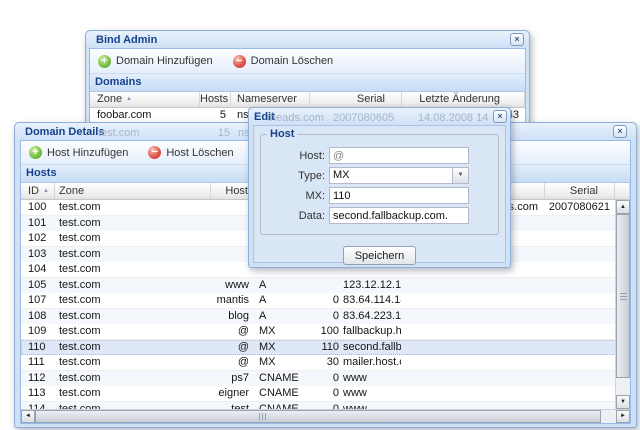  What do you see at coordinates (240, 406) in the screenshot?
I see `cell-host: test` at bounding box center [240, 406].